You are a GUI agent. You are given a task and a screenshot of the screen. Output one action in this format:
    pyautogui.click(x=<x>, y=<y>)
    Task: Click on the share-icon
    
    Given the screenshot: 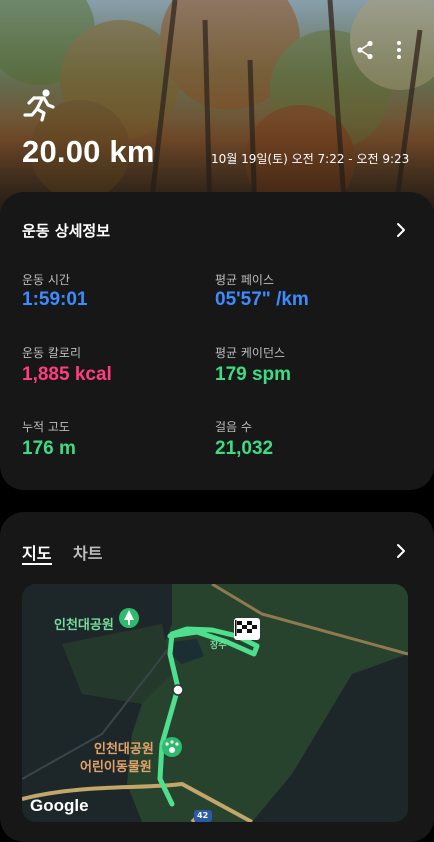 What is the action you would take?
    pyautogui.click(x=365, y=50)
    